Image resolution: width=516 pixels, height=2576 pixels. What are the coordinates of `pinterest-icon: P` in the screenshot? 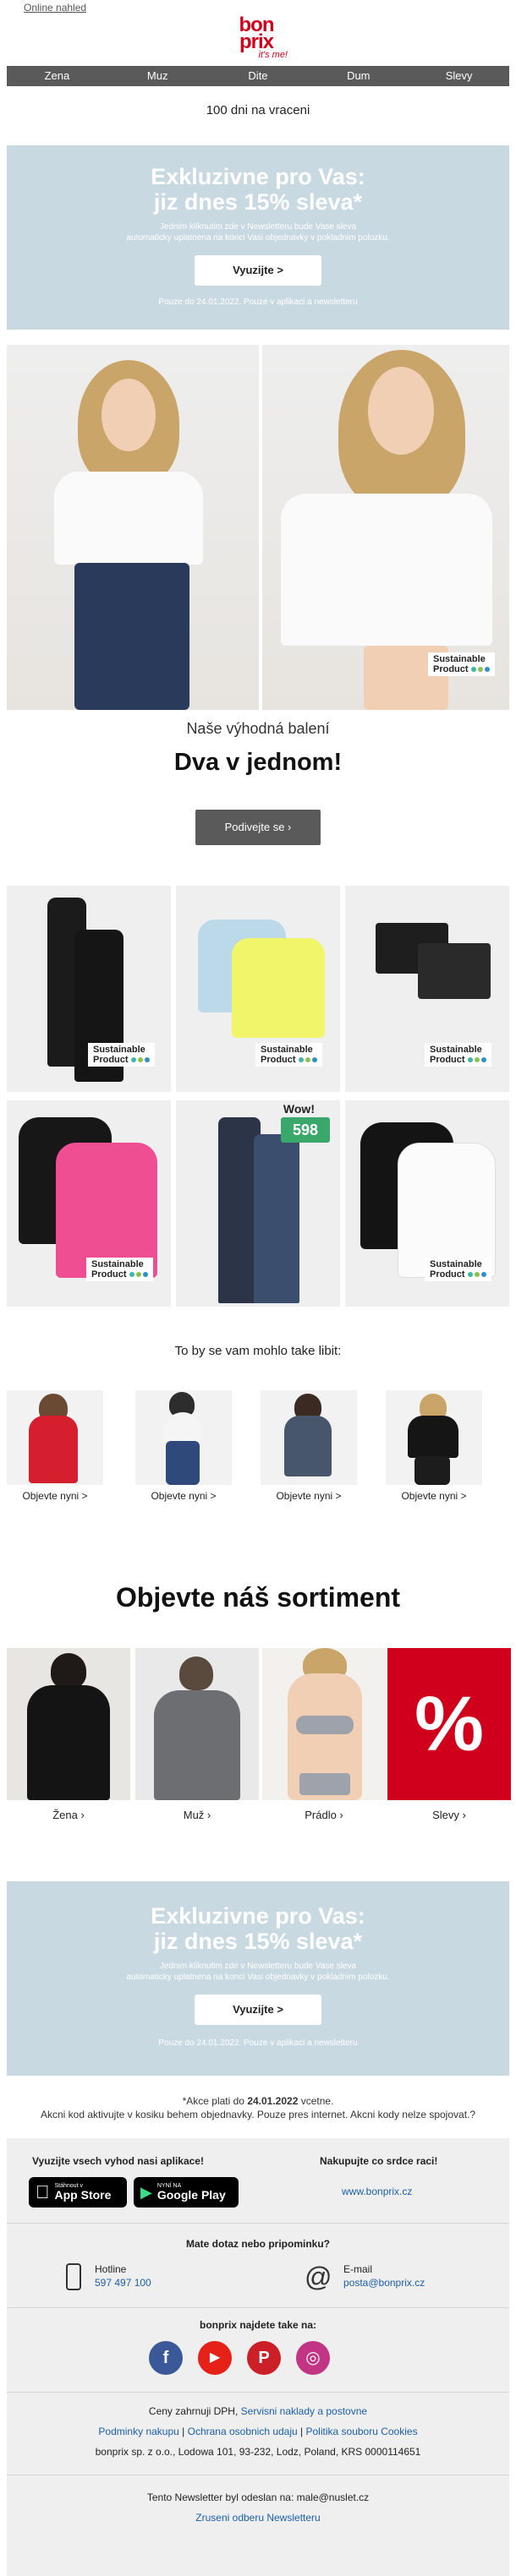 It's located at (264, 2358).